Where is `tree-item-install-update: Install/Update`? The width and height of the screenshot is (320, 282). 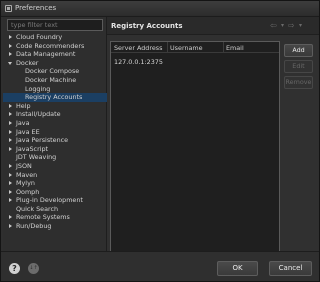 tree-item-install-update: Install/Update is located at coordinates (55, 114).